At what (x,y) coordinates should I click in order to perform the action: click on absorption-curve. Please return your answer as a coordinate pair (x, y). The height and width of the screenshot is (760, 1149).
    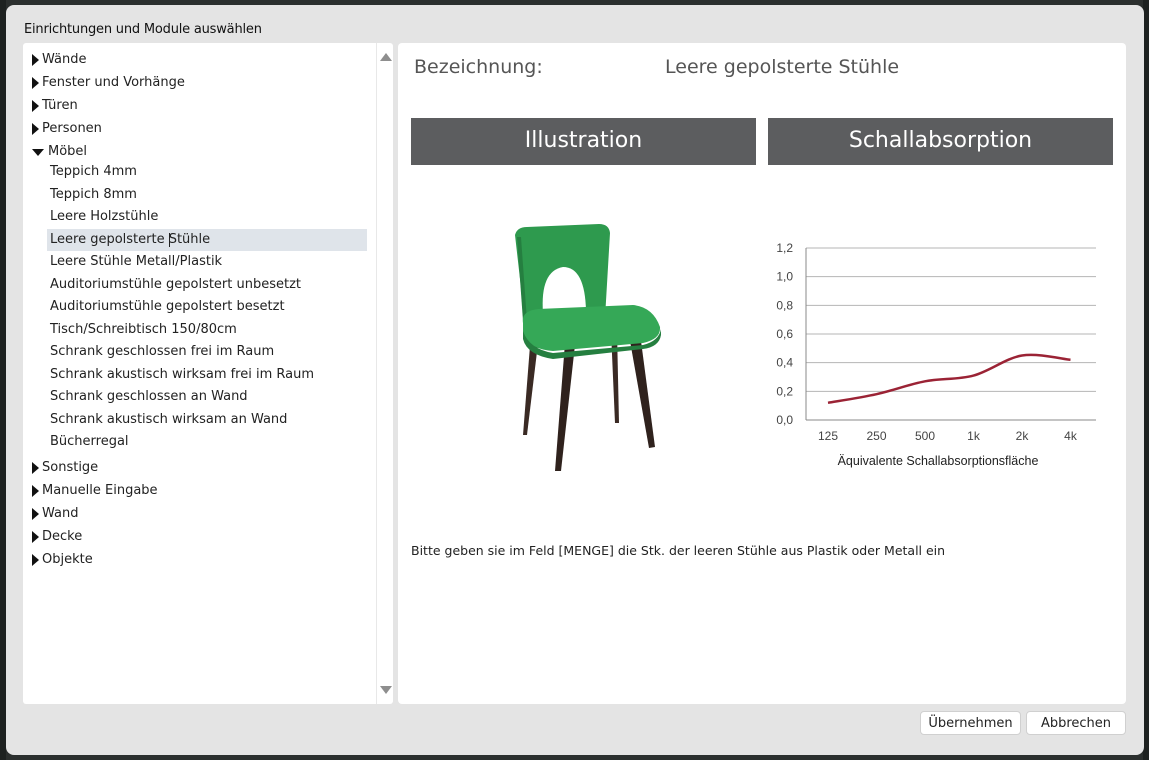
    Looking at the image, I should click on (949, 379).